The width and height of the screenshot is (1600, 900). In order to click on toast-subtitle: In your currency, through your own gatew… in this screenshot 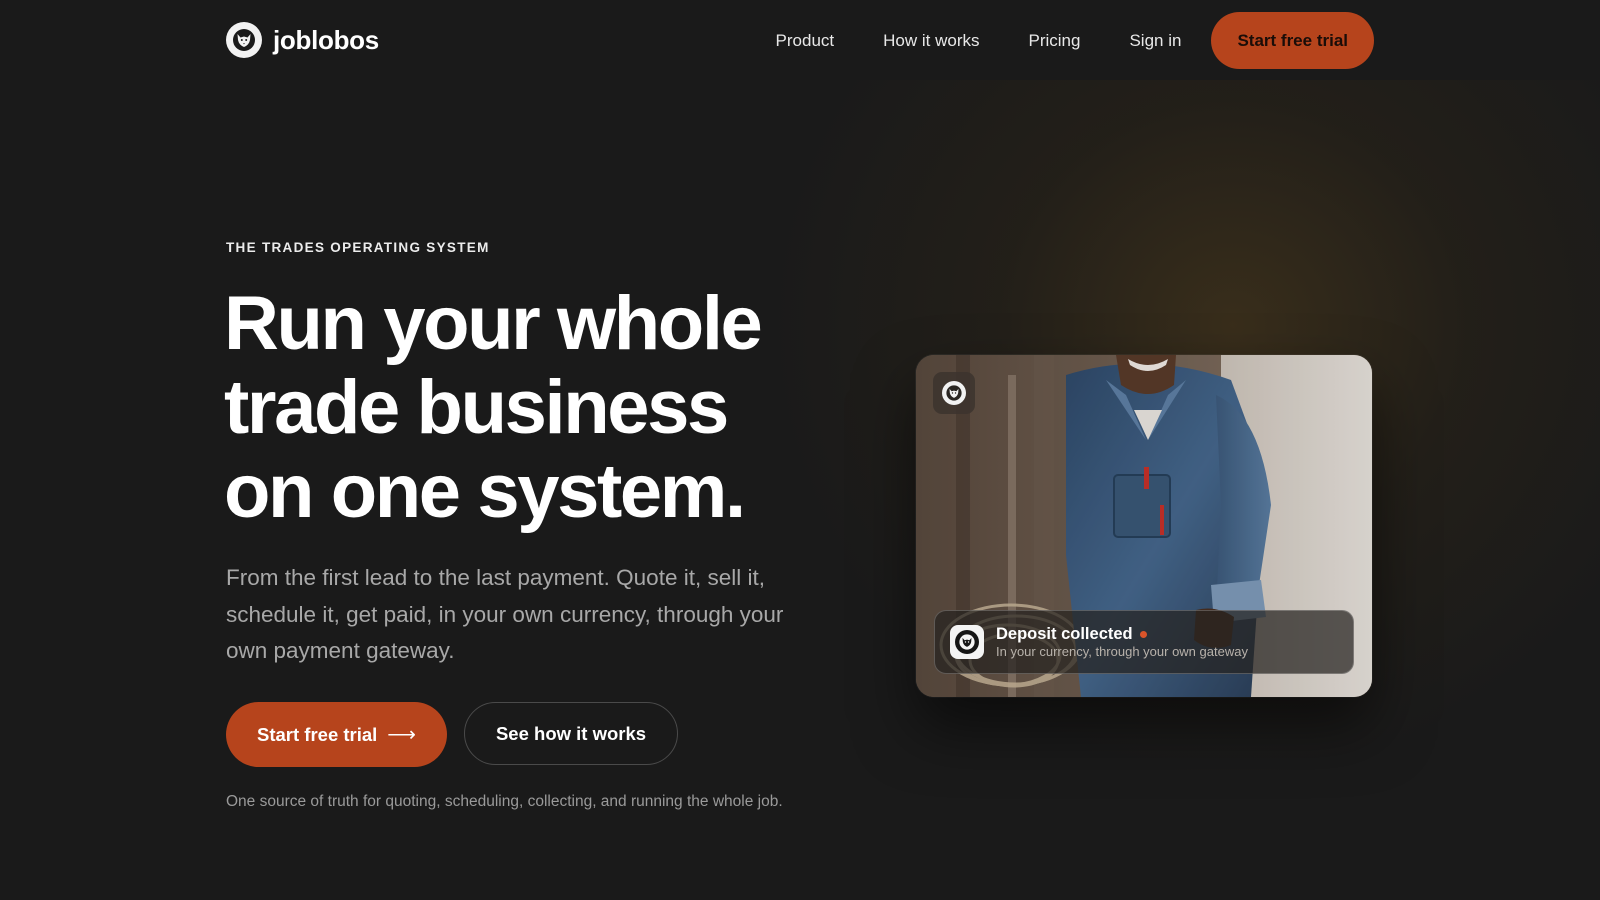, I will do `click(1122, 651)`.